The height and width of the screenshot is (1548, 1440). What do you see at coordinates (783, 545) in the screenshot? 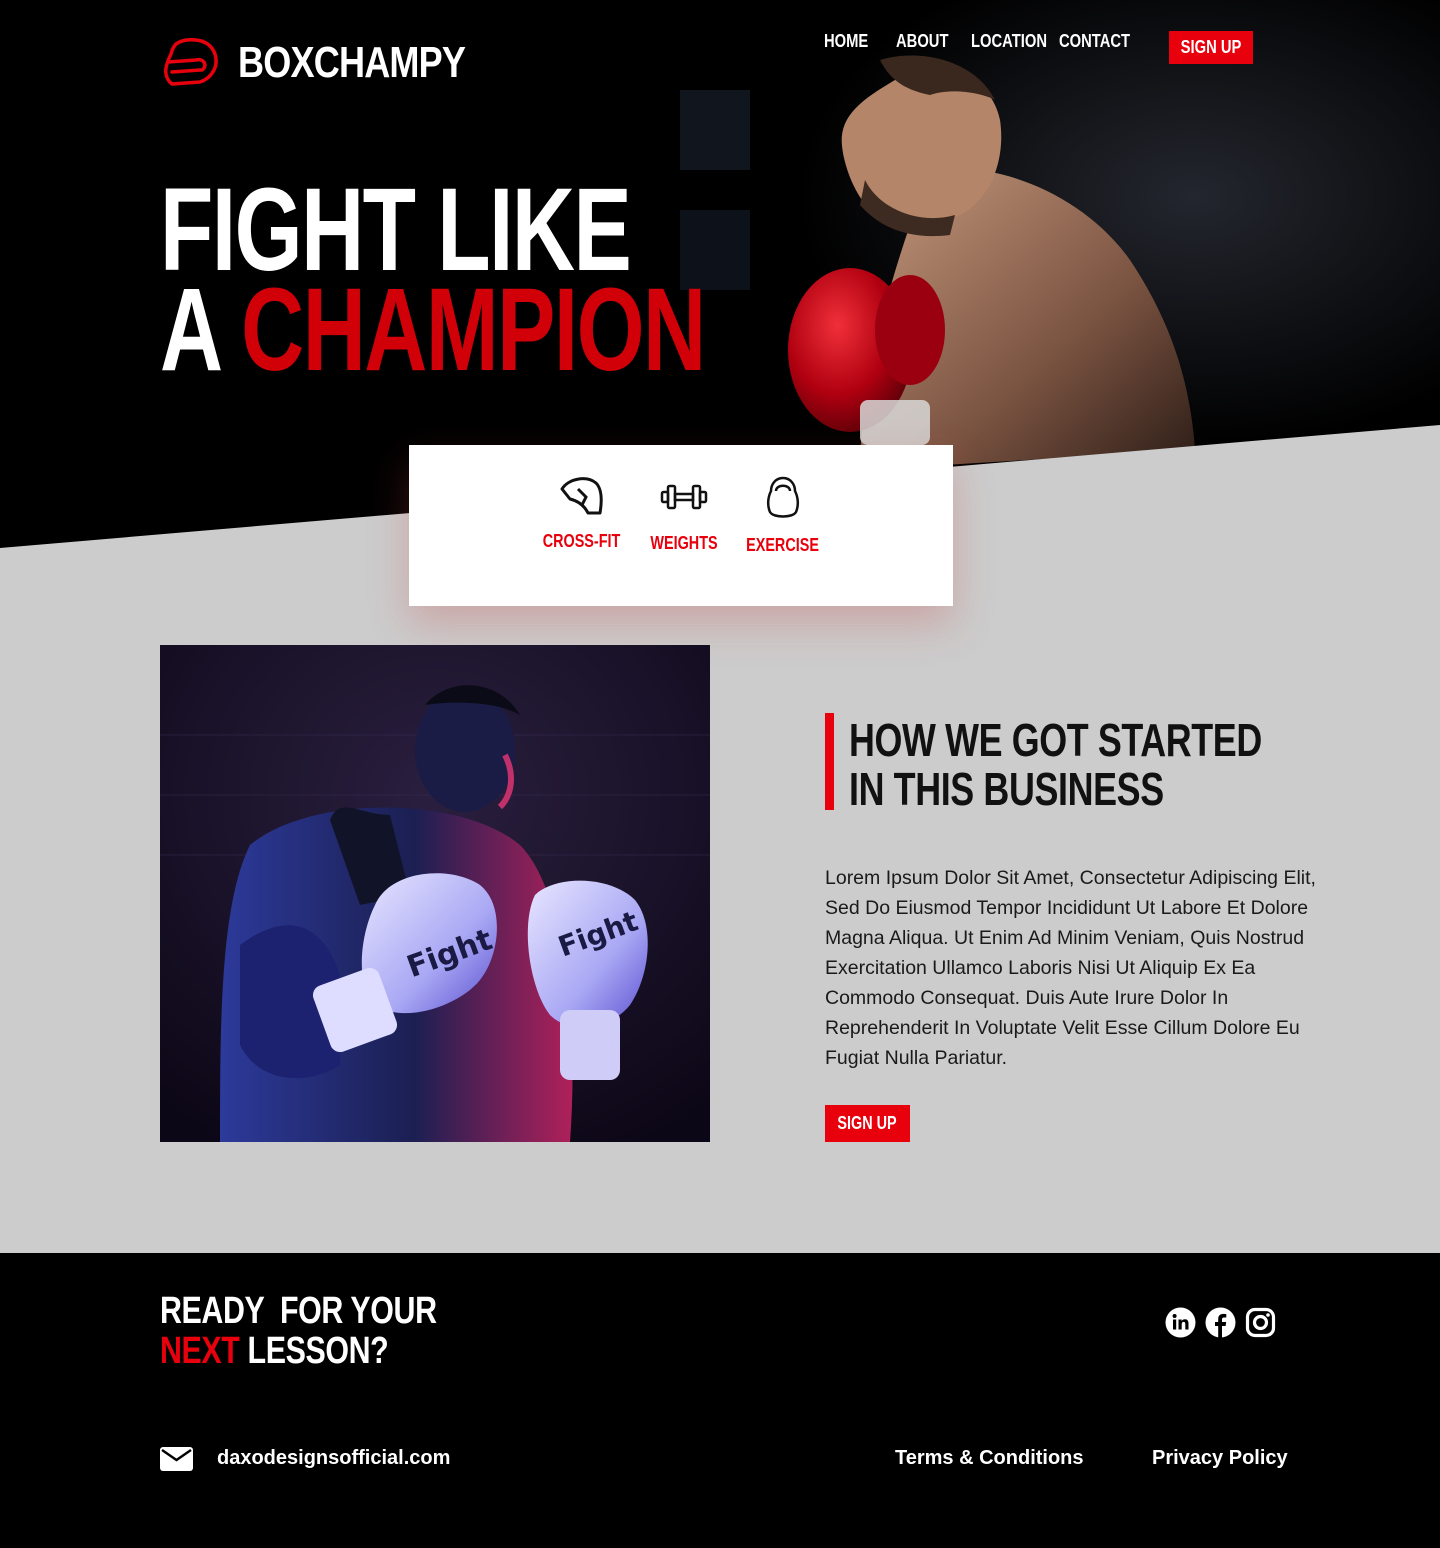
I see `feature-exercise-label: EXERCISE` at bounding box center [783, 545].